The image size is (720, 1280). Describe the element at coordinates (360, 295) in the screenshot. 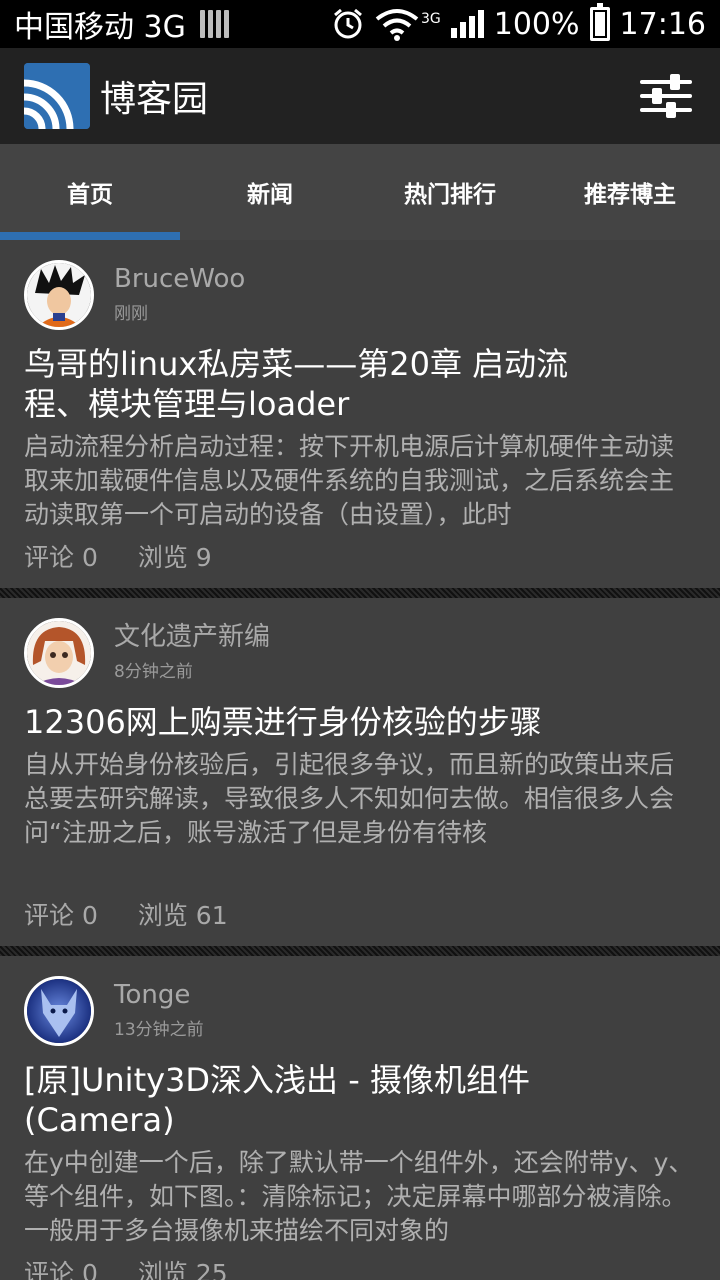

I see `post-header: BruceWoo 刚刚` at that location.